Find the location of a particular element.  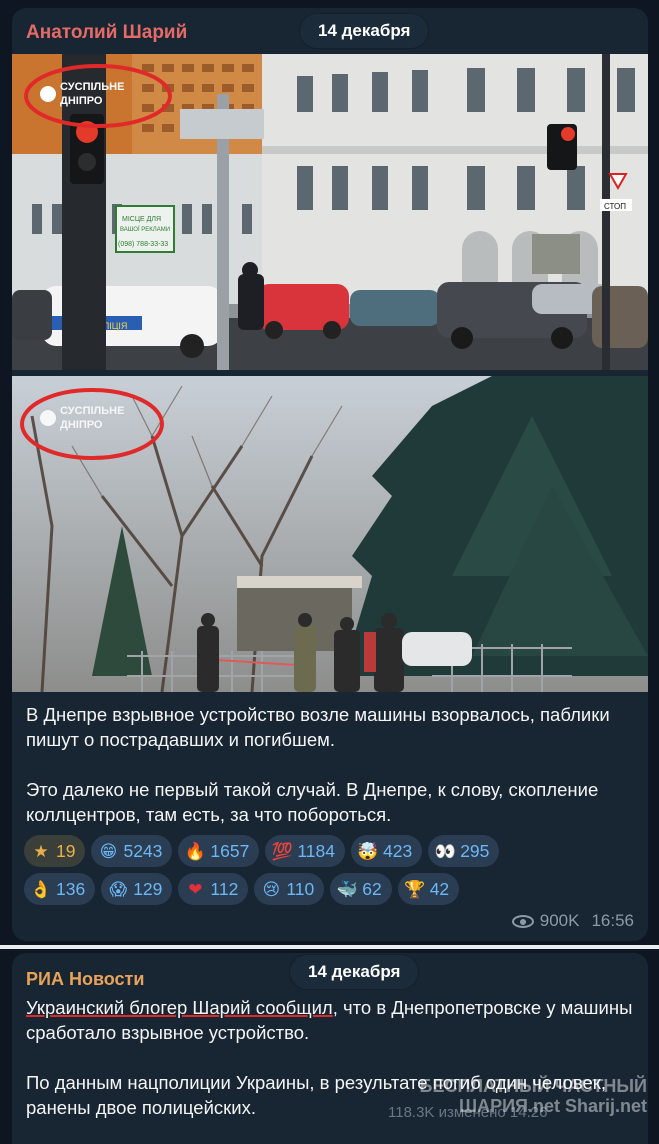

stop-sign-label: СТОП is located at coordinates (615, 206).